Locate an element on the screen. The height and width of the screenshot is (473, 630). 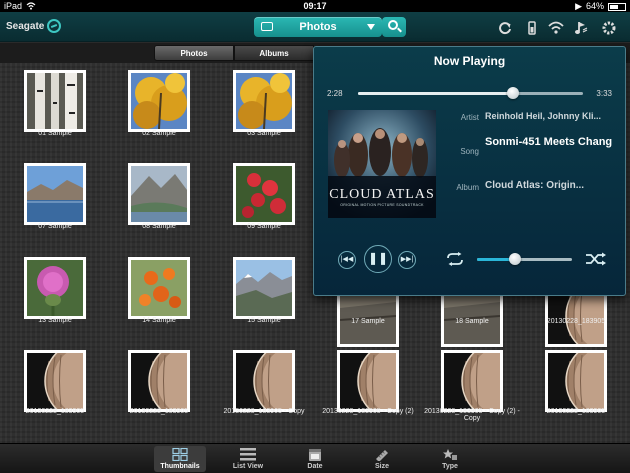
photo-caption: 09 Sample is located at coordinates (264, 226).